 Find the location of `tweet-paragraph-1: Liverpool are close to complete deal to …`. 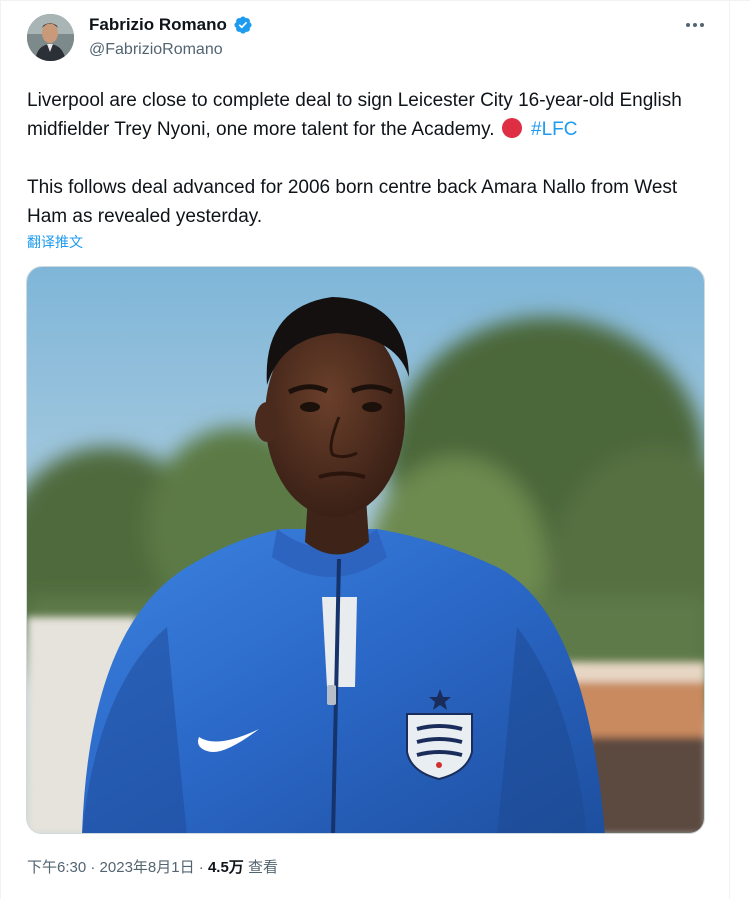

tweet-paragraph-1: Liverpool are close to complete deal to … is located at coordinates (372, 115).